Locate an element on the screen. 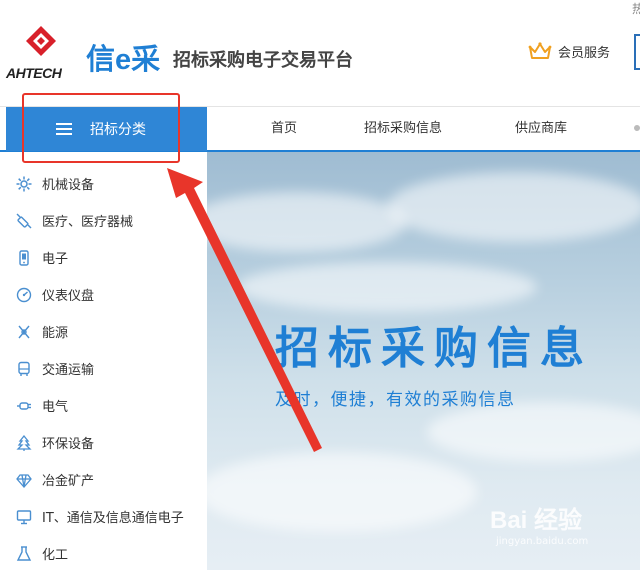 Image resolution: width=640 pixels, height=572 pixels. nav-item-home: 首页 is located at coordinates (284, 129).